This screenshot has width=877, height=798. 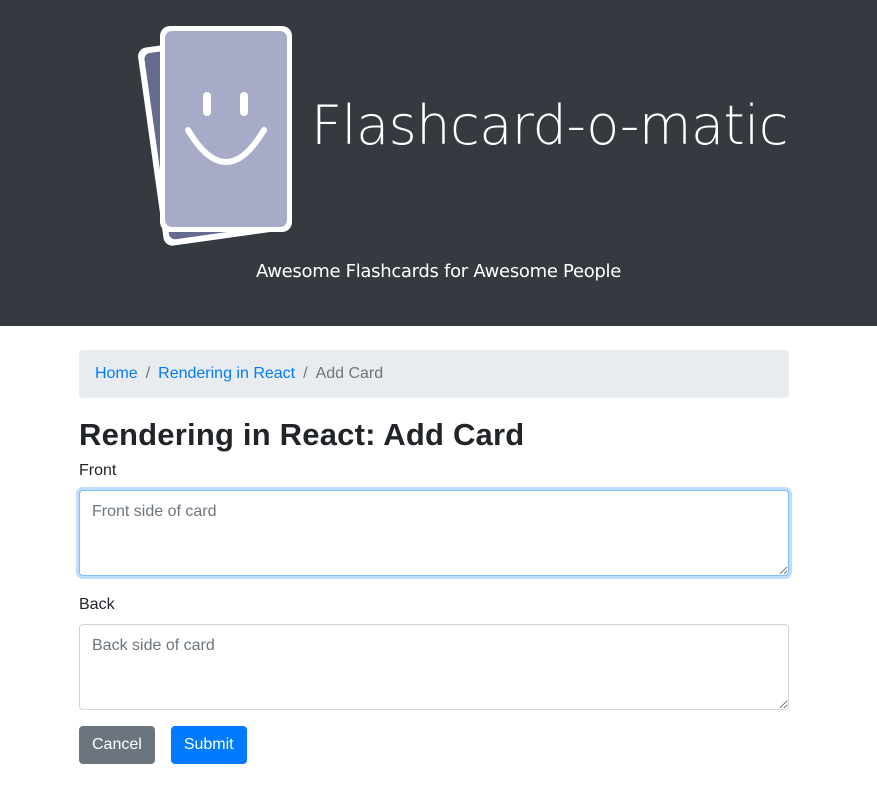 What do you see at coordinates (434, 533) in the screenshot?
I see `front-textarea` at bounding box center [434, 533].